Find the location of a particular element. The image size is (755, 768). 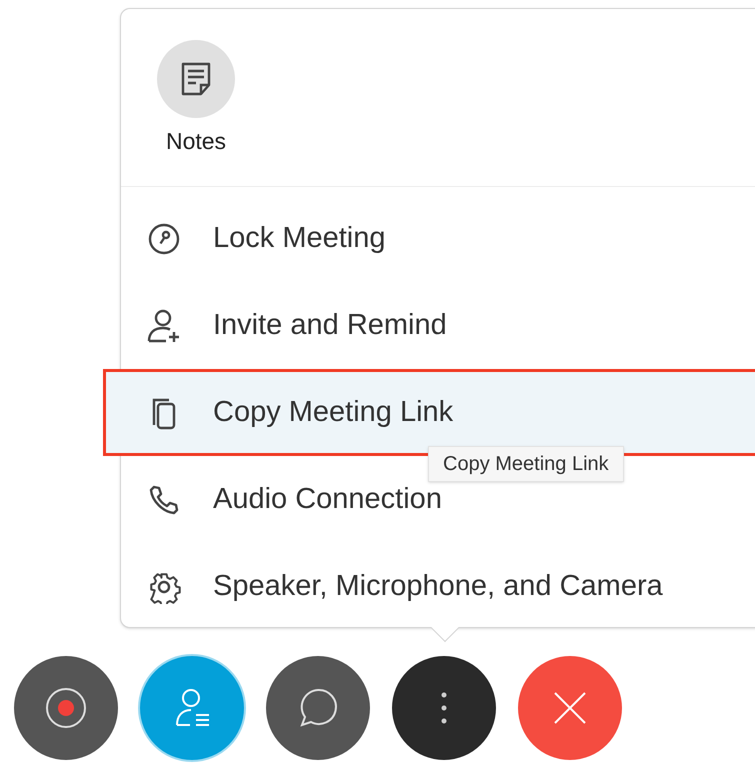

menu-item: Copy Meeting Link is located at coordinates (299, 412).